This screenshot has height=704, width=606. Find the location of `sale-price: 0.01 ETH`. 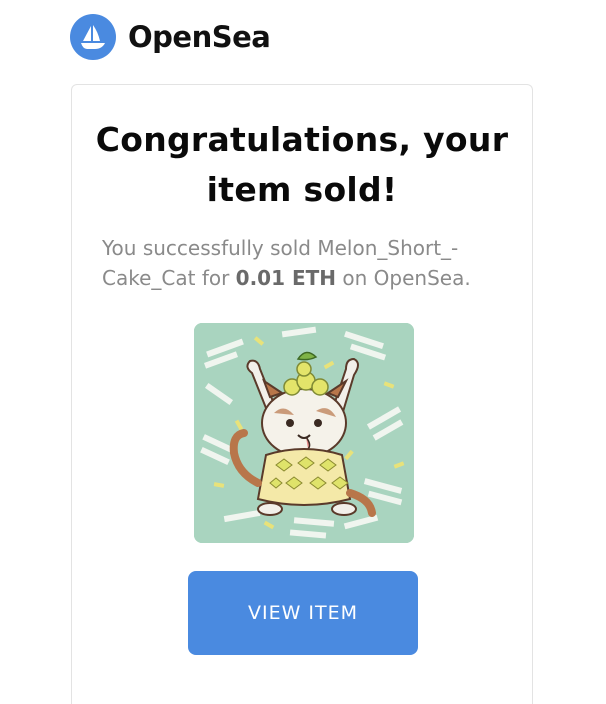

sale-price: 0.01 ETH is located at coordinates (286, 278).